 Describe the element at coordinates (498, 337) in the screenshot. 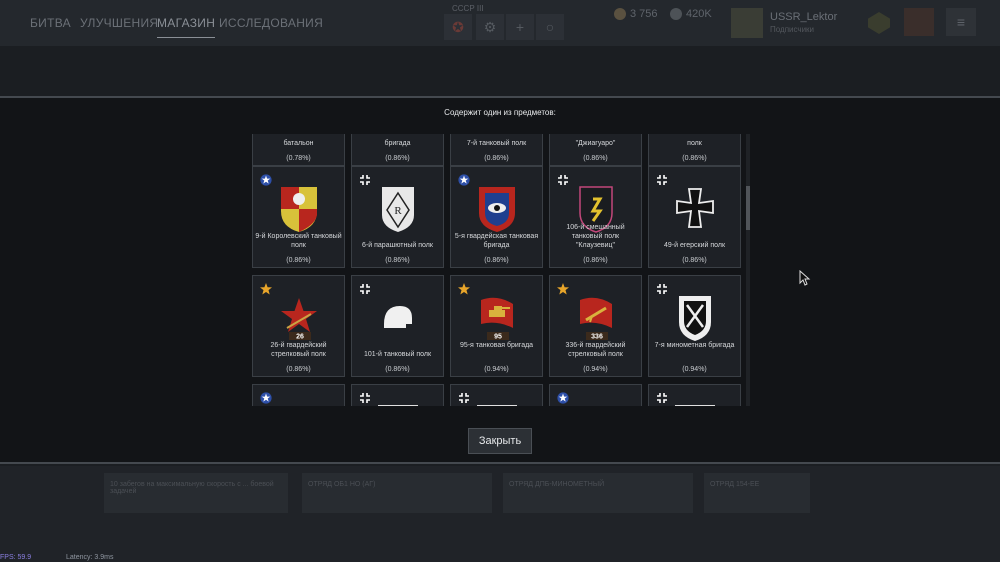

I see `svg-text: 95` at that location.